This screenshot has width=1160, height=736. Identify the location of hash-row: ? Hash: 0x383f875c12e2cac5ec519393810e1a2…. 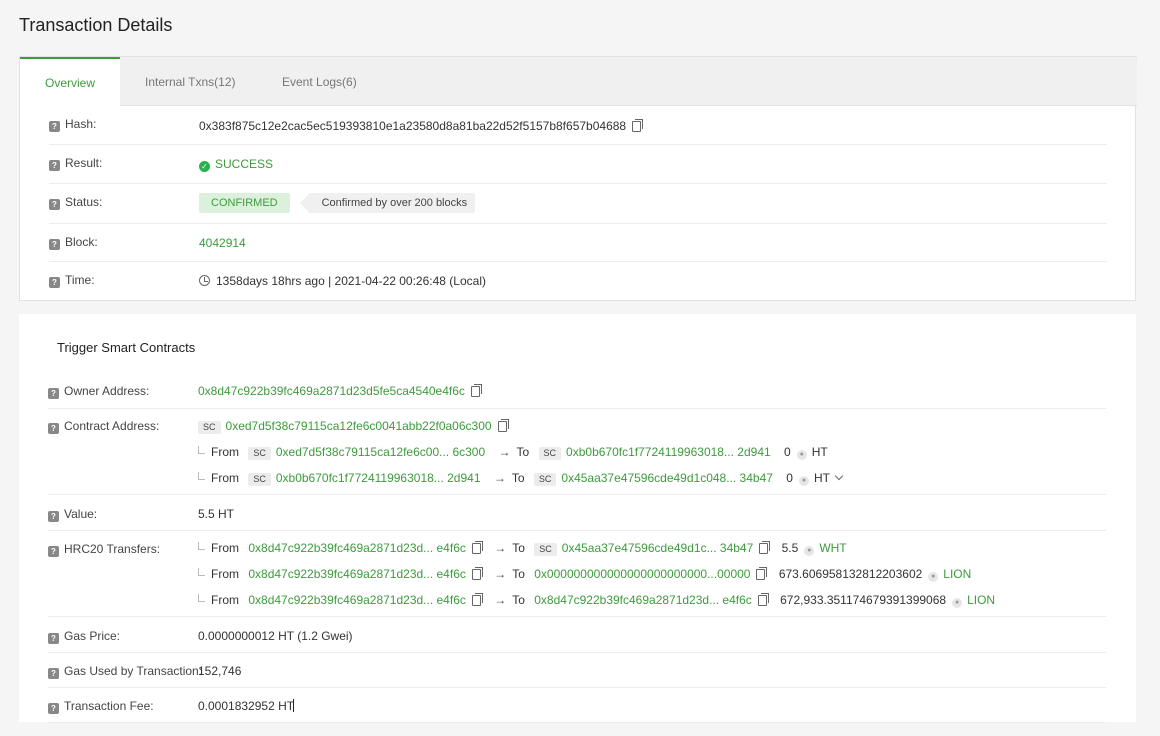
(578, 125).